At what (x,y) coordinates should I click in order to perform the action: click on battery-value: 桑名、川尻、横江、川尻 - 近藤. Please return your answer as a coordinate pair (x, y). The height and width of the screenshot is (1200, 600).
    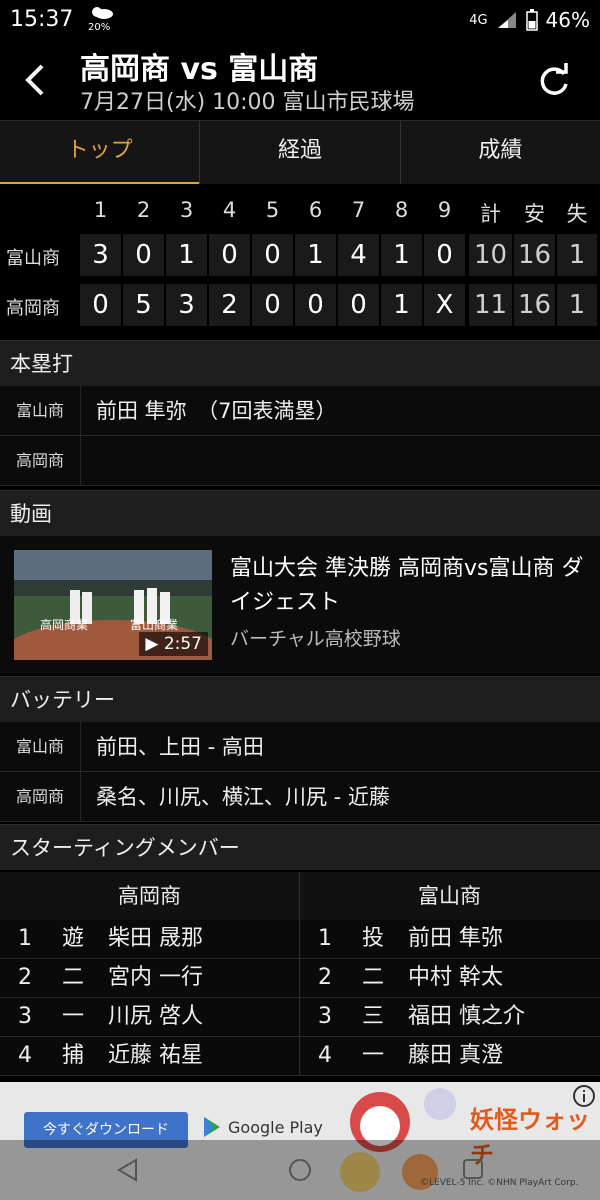
    Looking at the image, I should click on (243, 797).